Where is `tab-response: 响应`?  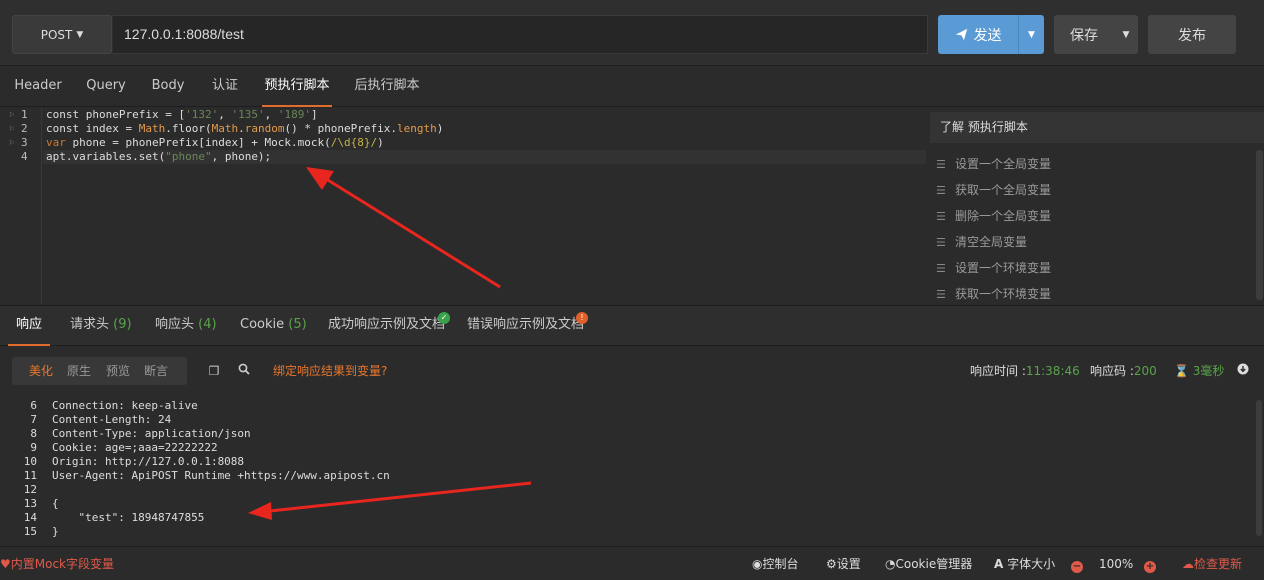 tab-response: 响应 is located at coordinates (29, 326).